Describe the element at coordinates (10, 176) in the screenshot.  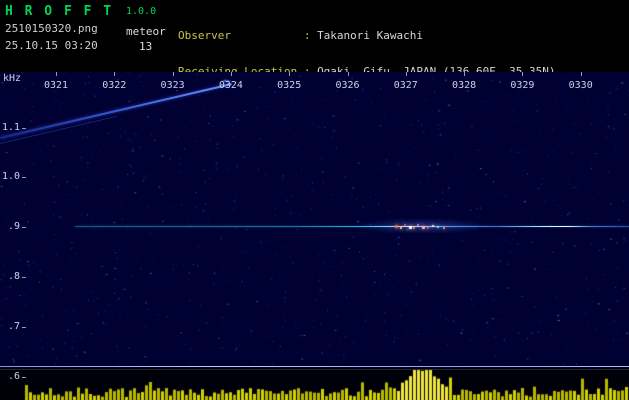
I see `freq-tick-label: 1.0` at that location.